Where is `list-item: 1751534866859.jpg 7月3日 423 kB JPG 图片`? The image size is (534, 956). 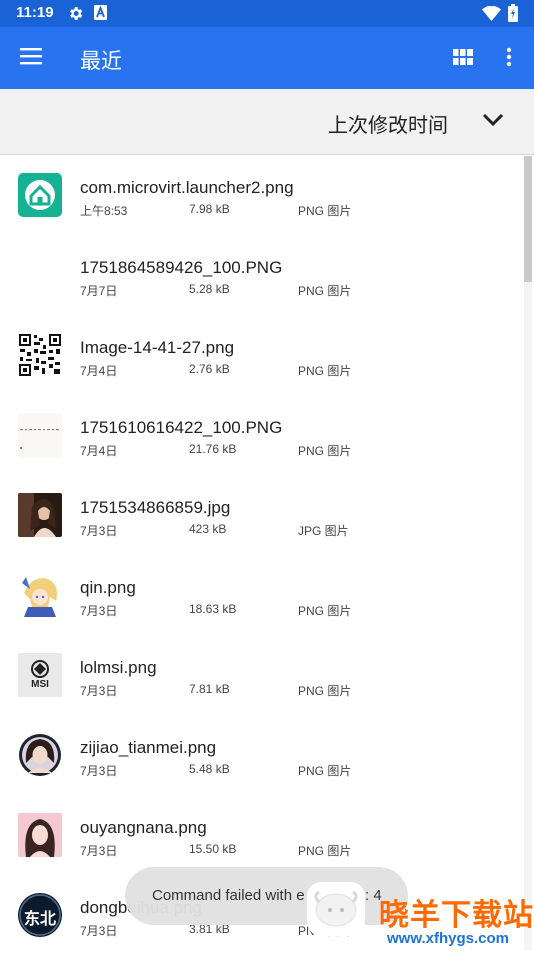
list-item: 1751534866859.jpg 7月3日 423 kB JPG 图片 is located at coordinates (262, 516).